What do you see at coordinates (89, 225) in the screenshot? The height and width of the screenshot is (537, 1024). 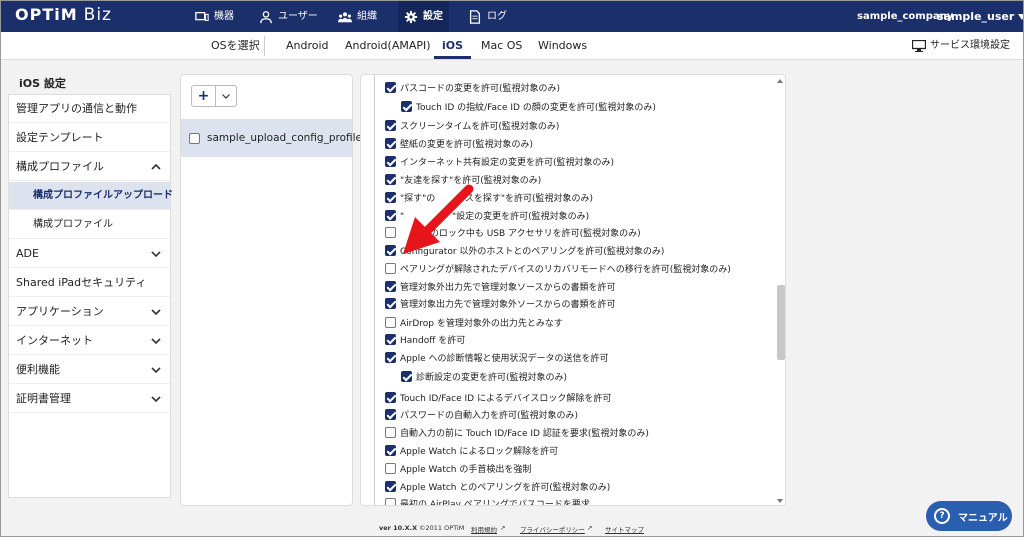 I see `sidebar-item-config-profile: 構成プロファイル` at bounding box center [89, 225].